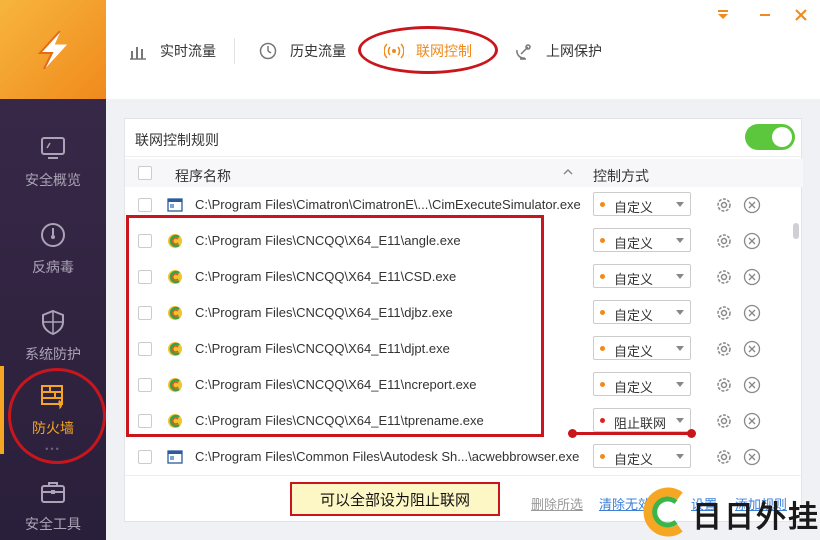  I want to click on tab-web-protection: 上网保护, so click(558, 51).